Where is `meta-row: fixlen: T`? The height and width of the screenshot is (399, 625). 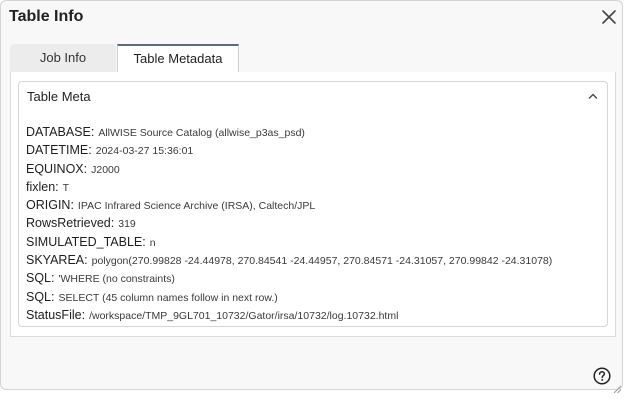 meta-row: fixlen: T is located at coordinates (289, 187).